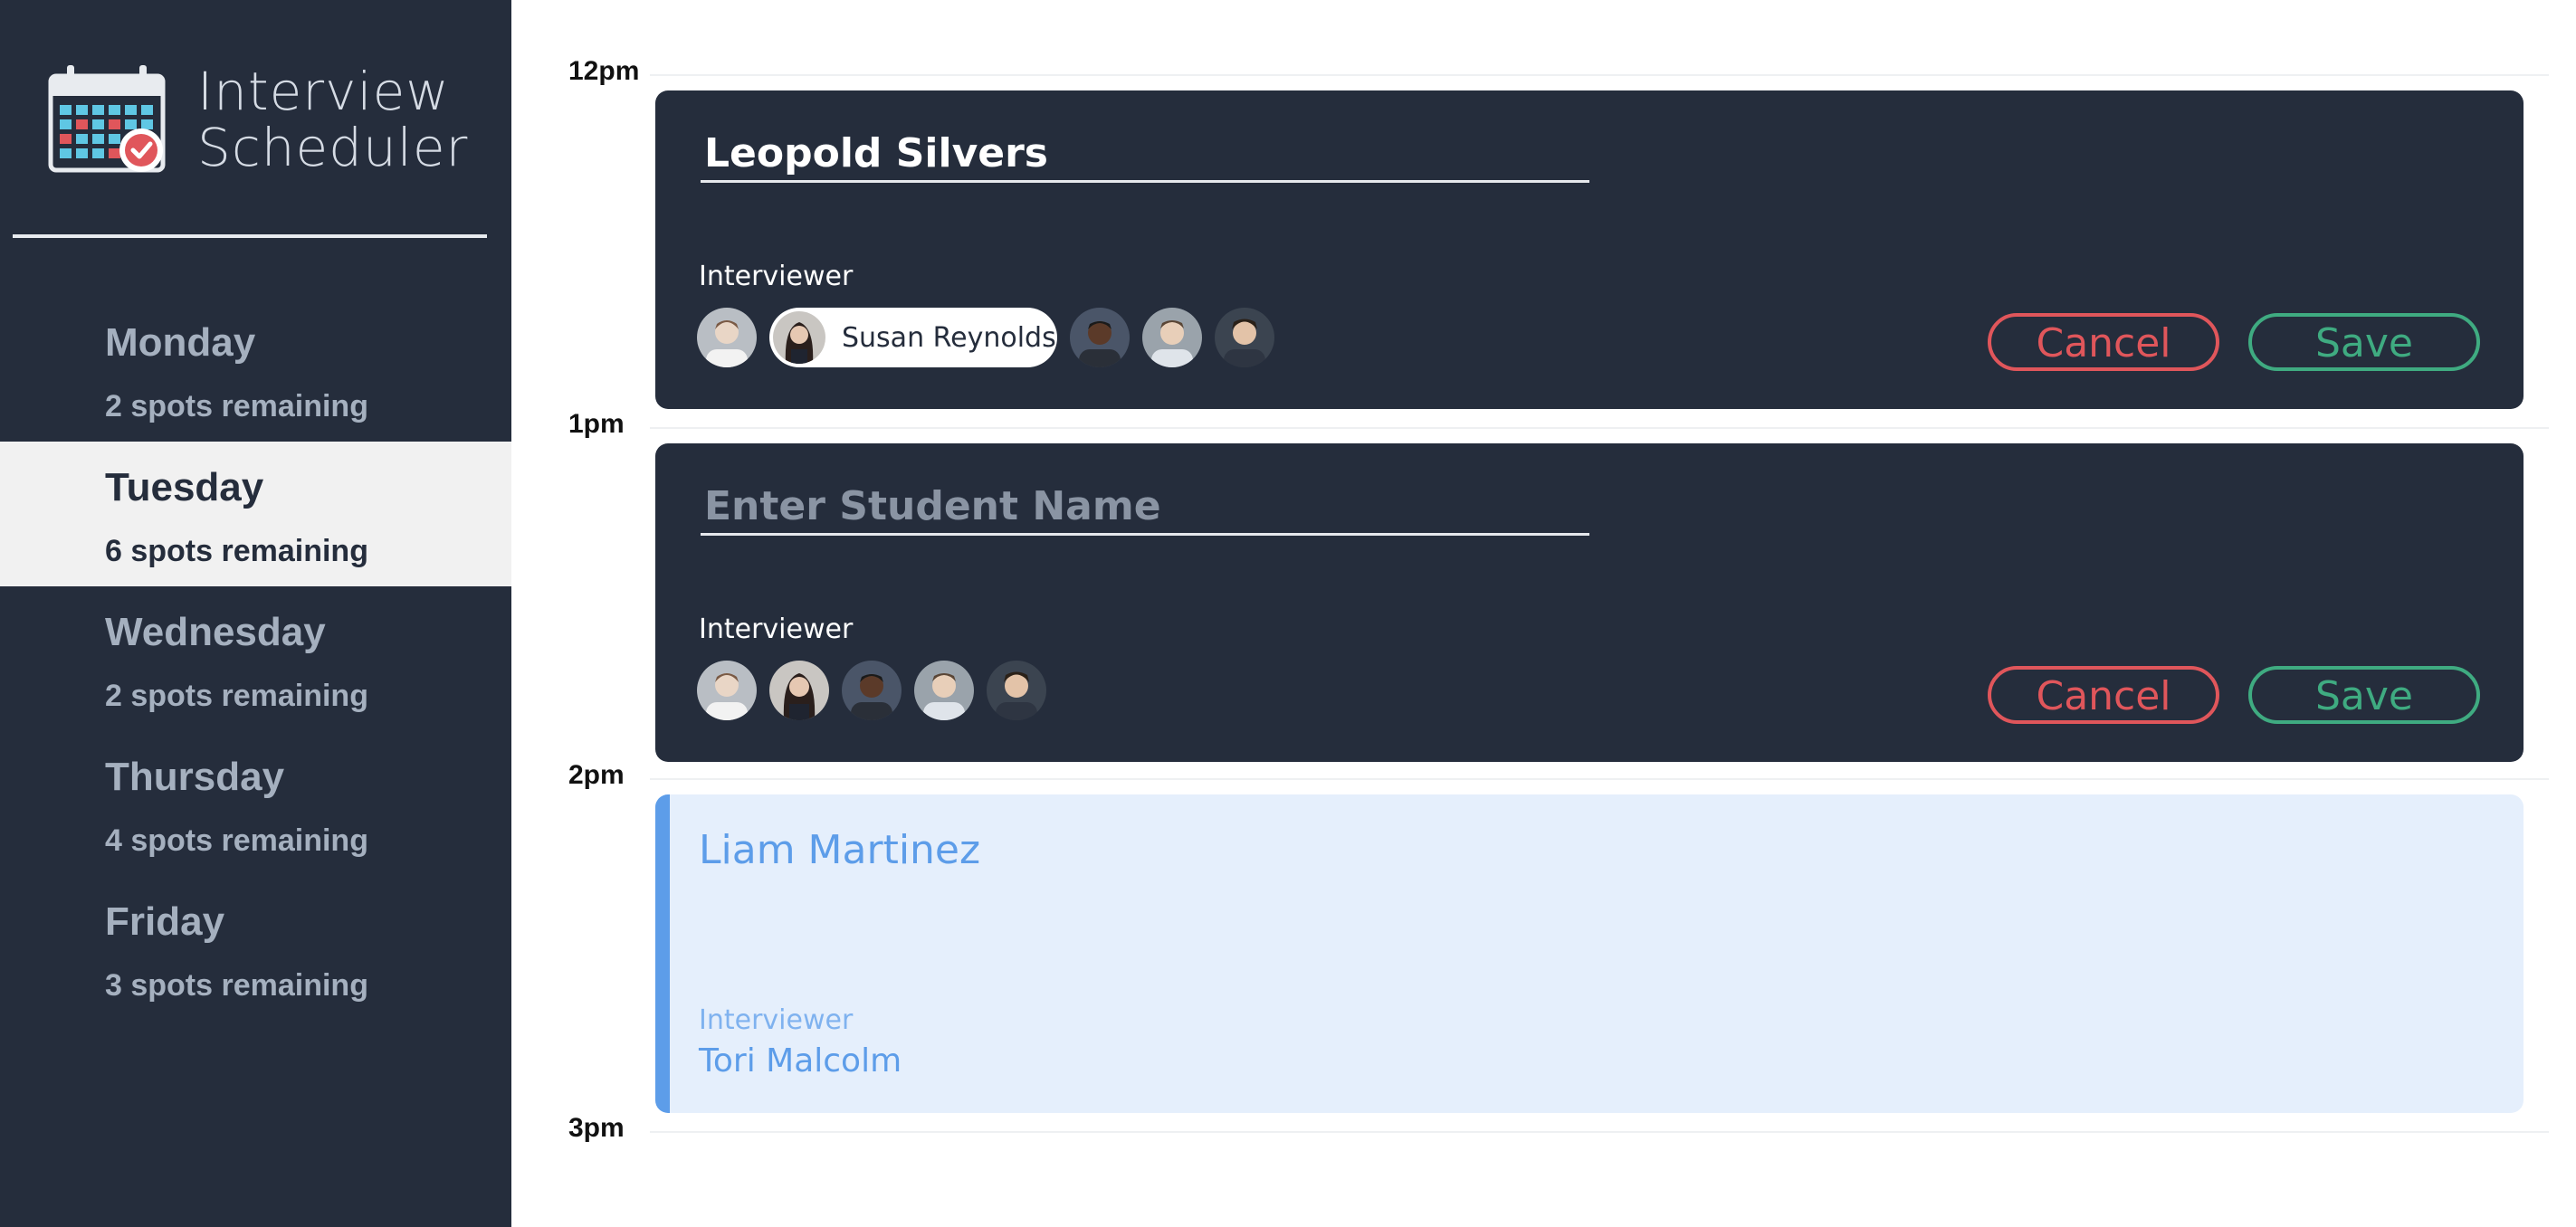 The image size is (2576, 1227). I want to click on day-name: Wednesday, so click(216, 632).